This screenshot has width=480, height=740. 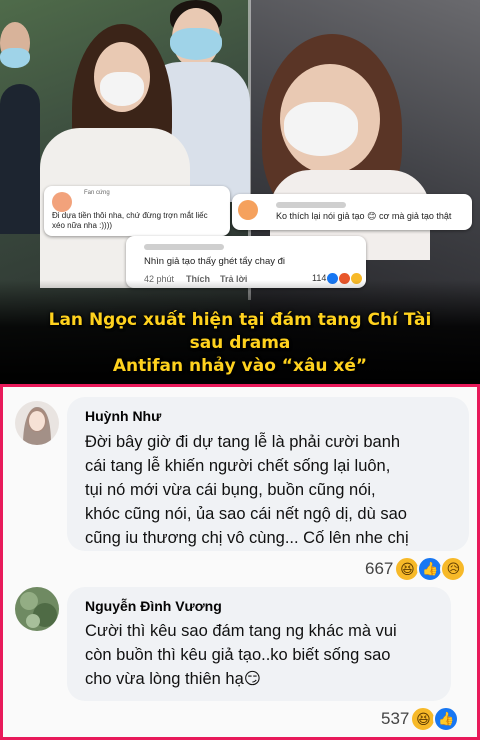 I want to click on comment-line: tụi nó mới vừa cái bụng, buồn cũng nói,, so click(x=230, y=490).